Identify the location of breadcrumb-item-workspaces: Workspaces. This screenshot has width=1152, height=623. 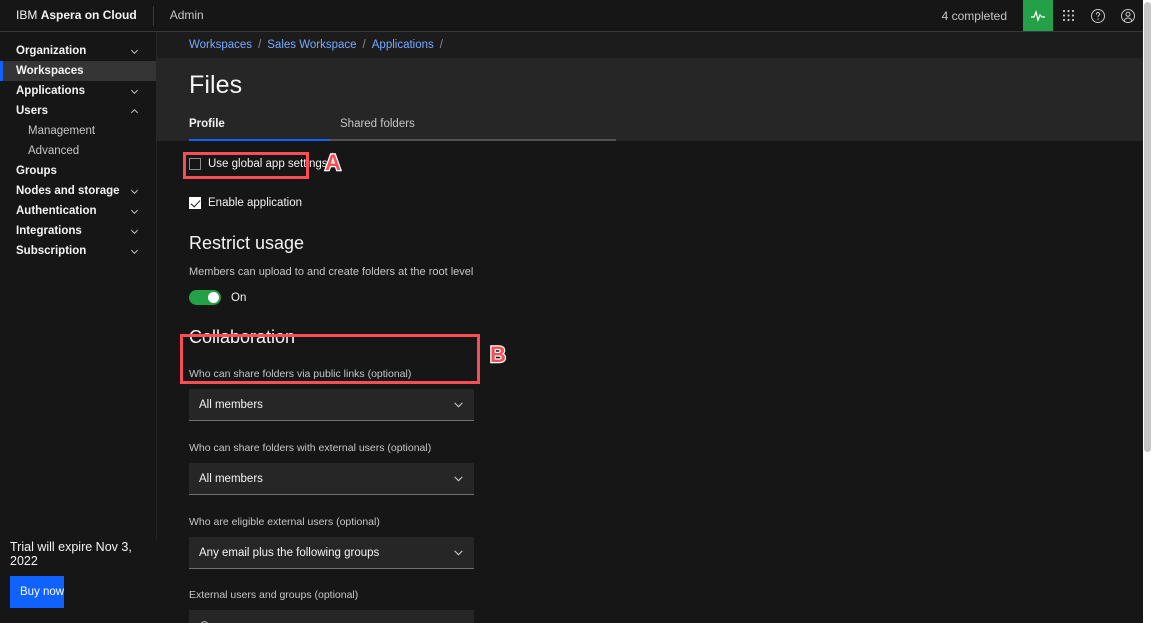
(220, 45).